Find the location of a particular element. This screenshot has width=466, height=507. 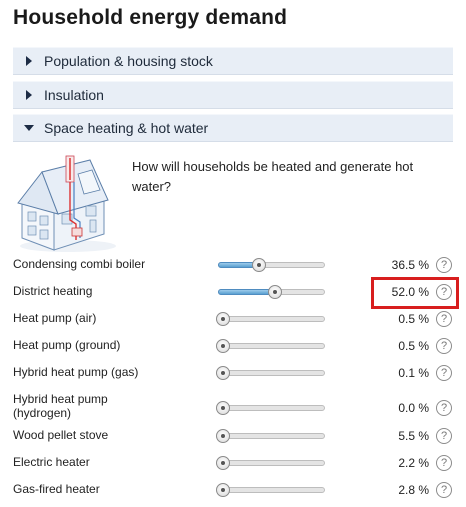

slider-value: 0.1 % is located at coordinates (413, 373).